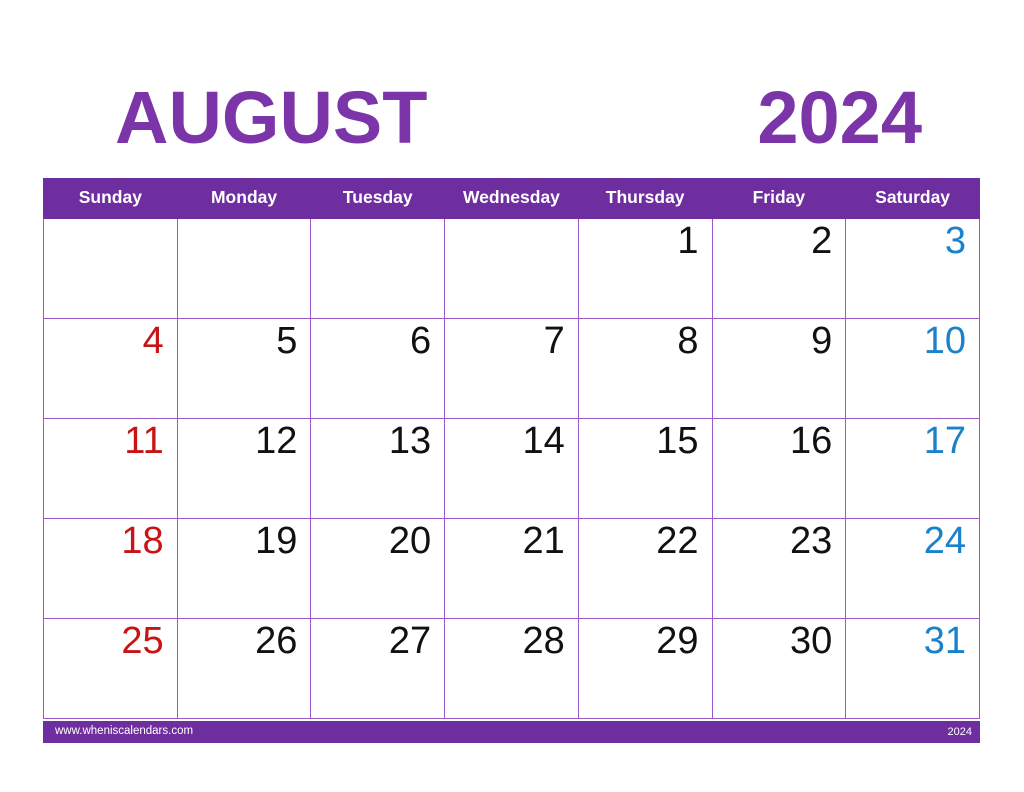 The width and height of the screenshot is (1024, 792). What do you see at coordinates (144, 440) in the screenshot?
I see `day-number: 11` at bounding box center [144, 440].